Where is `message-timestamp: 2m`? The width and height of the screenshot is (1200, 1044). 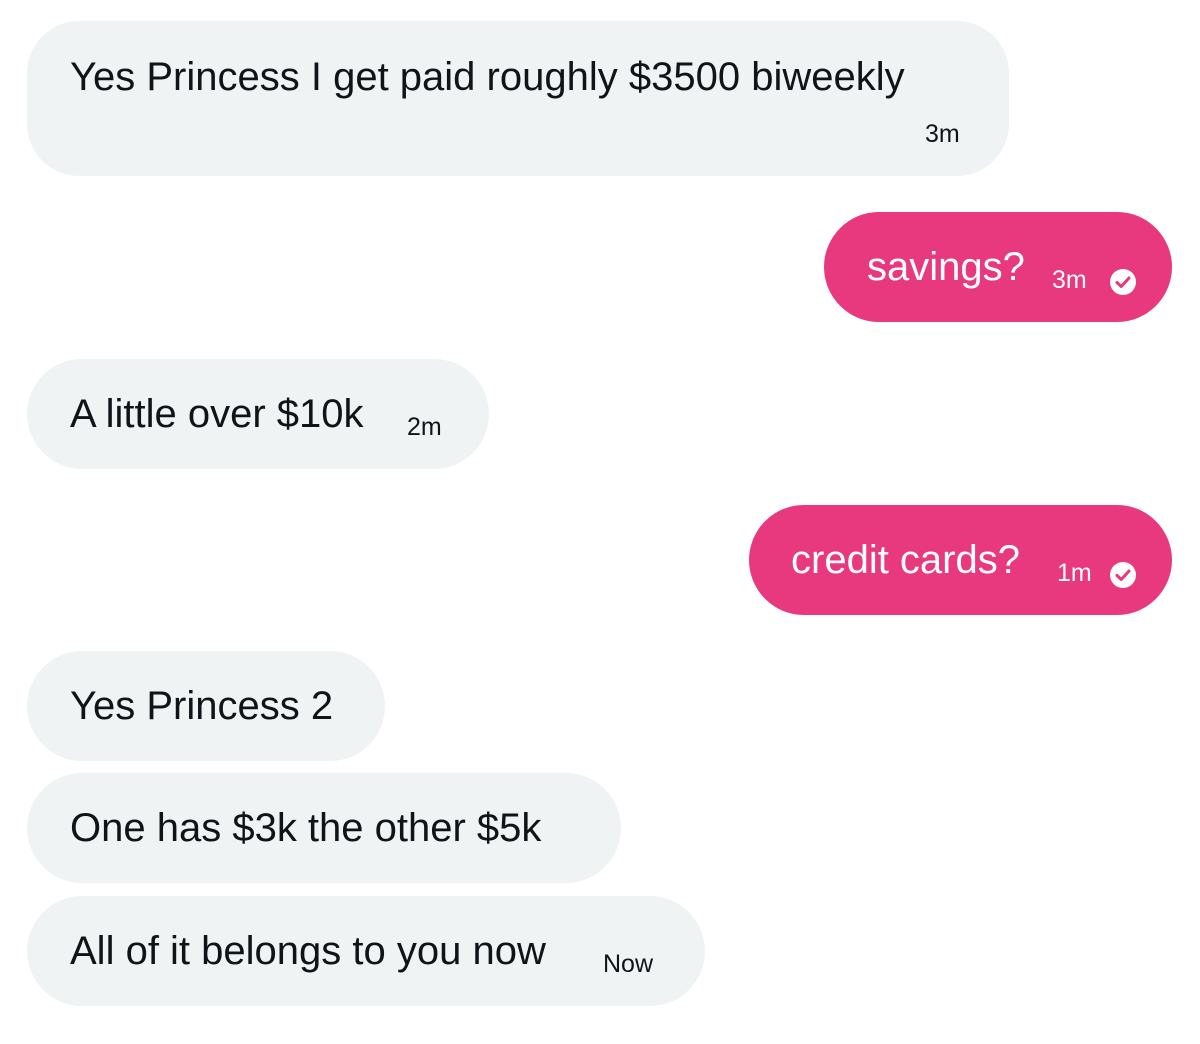
message-timestamp: 2m is located at coordinates (424, 427).